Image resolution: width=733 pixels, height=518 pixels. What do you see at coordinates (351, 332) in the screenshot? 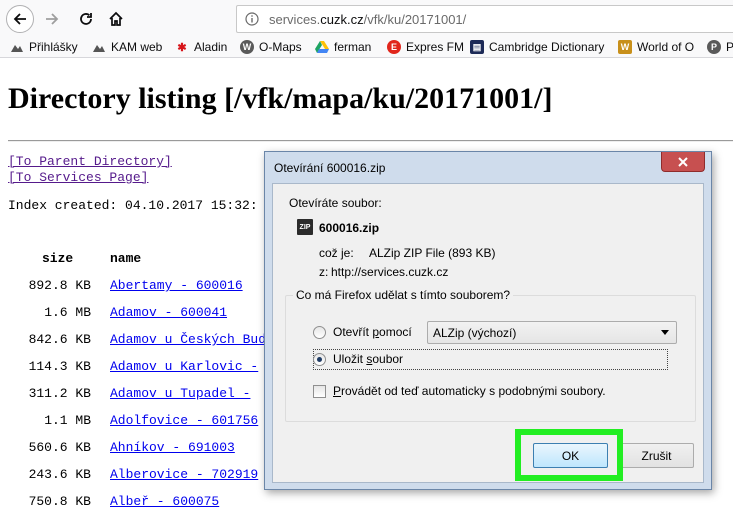
I see `open-with-text: Otevřít` at bounding box center [351, 332].